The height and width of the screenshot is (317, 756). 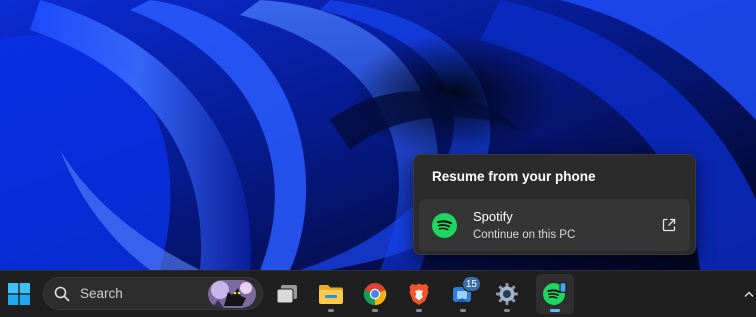 What do you see at coordinates (514, 176) in the screenshot?
I see `flyout-title: Resume from your phone` at bounding box center [514, 176].